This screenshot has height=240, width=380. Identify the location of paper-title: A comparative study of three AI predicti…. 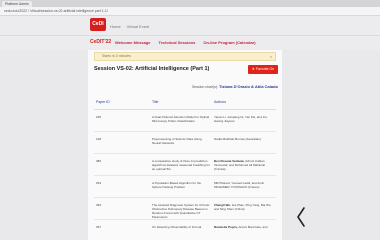
(183, 164).